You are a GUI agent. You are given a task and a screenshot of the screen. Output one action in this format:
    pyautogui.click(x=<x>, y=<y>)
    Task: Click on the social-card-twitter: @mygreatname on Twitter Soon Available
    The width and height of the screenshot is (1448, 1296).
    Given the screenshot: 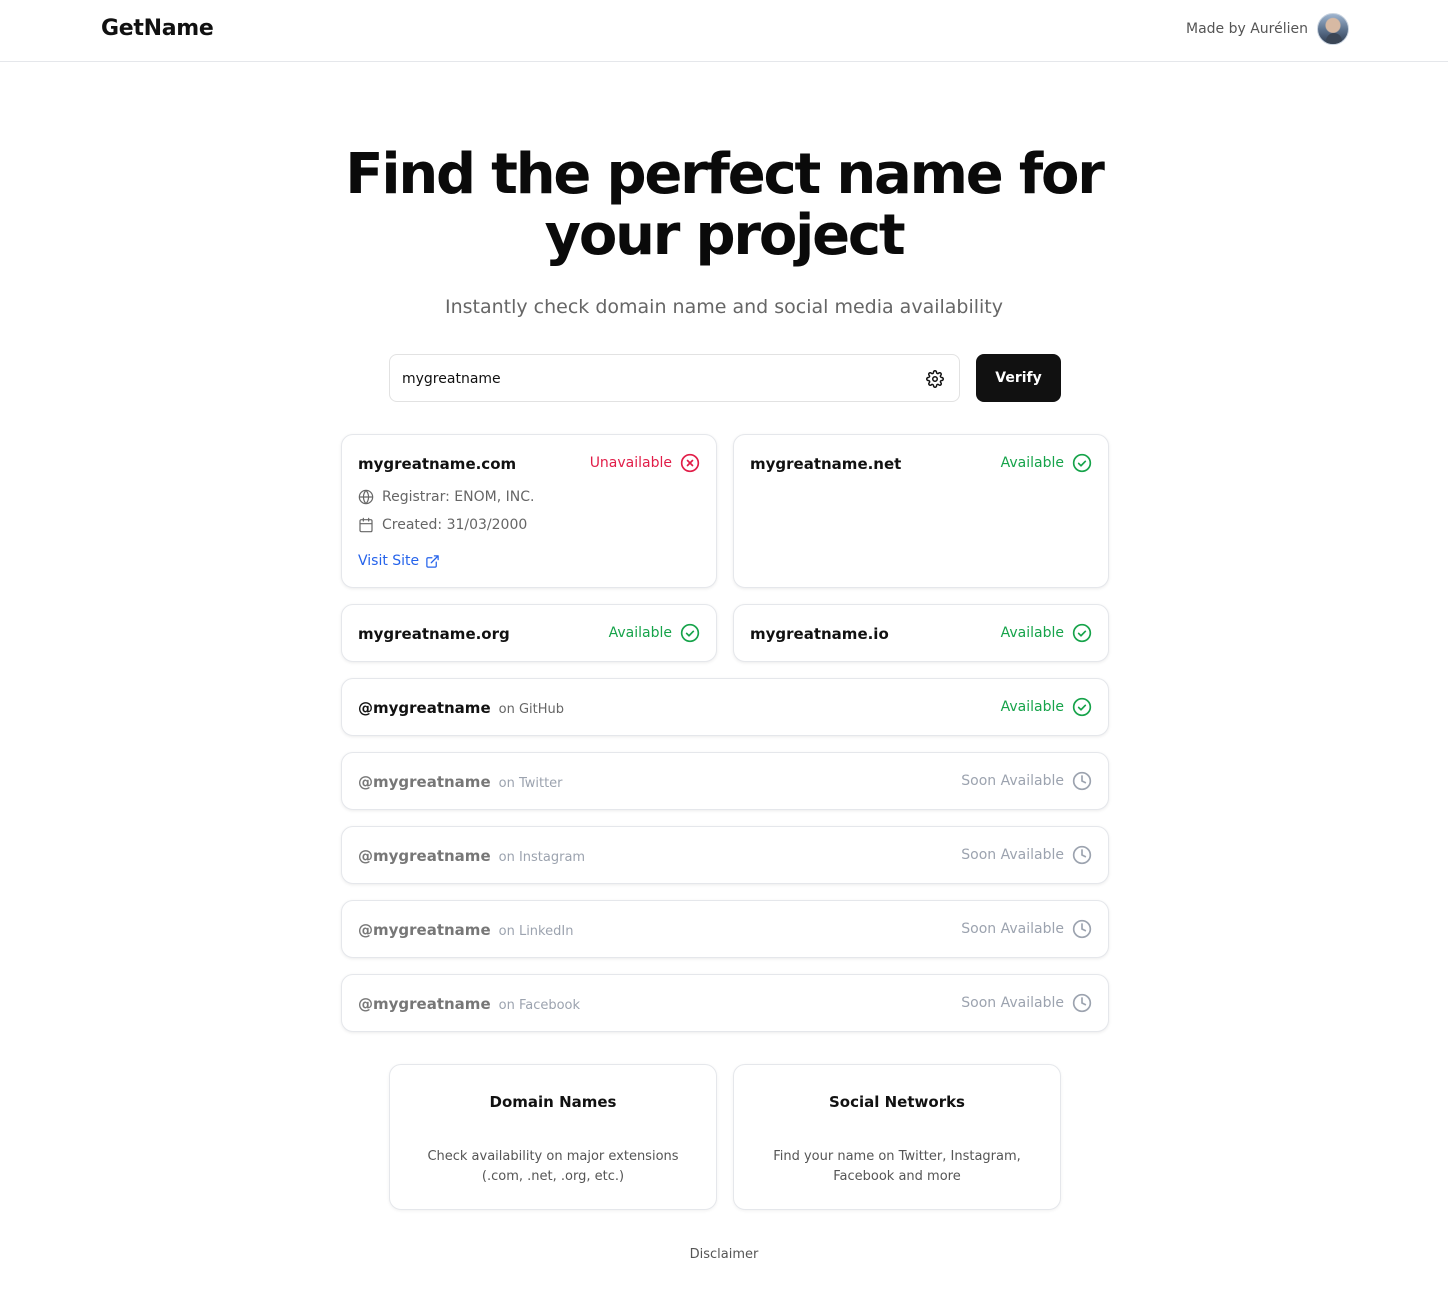 What is the action you would take?
    pyautogui.click(x=725, y=781)
    